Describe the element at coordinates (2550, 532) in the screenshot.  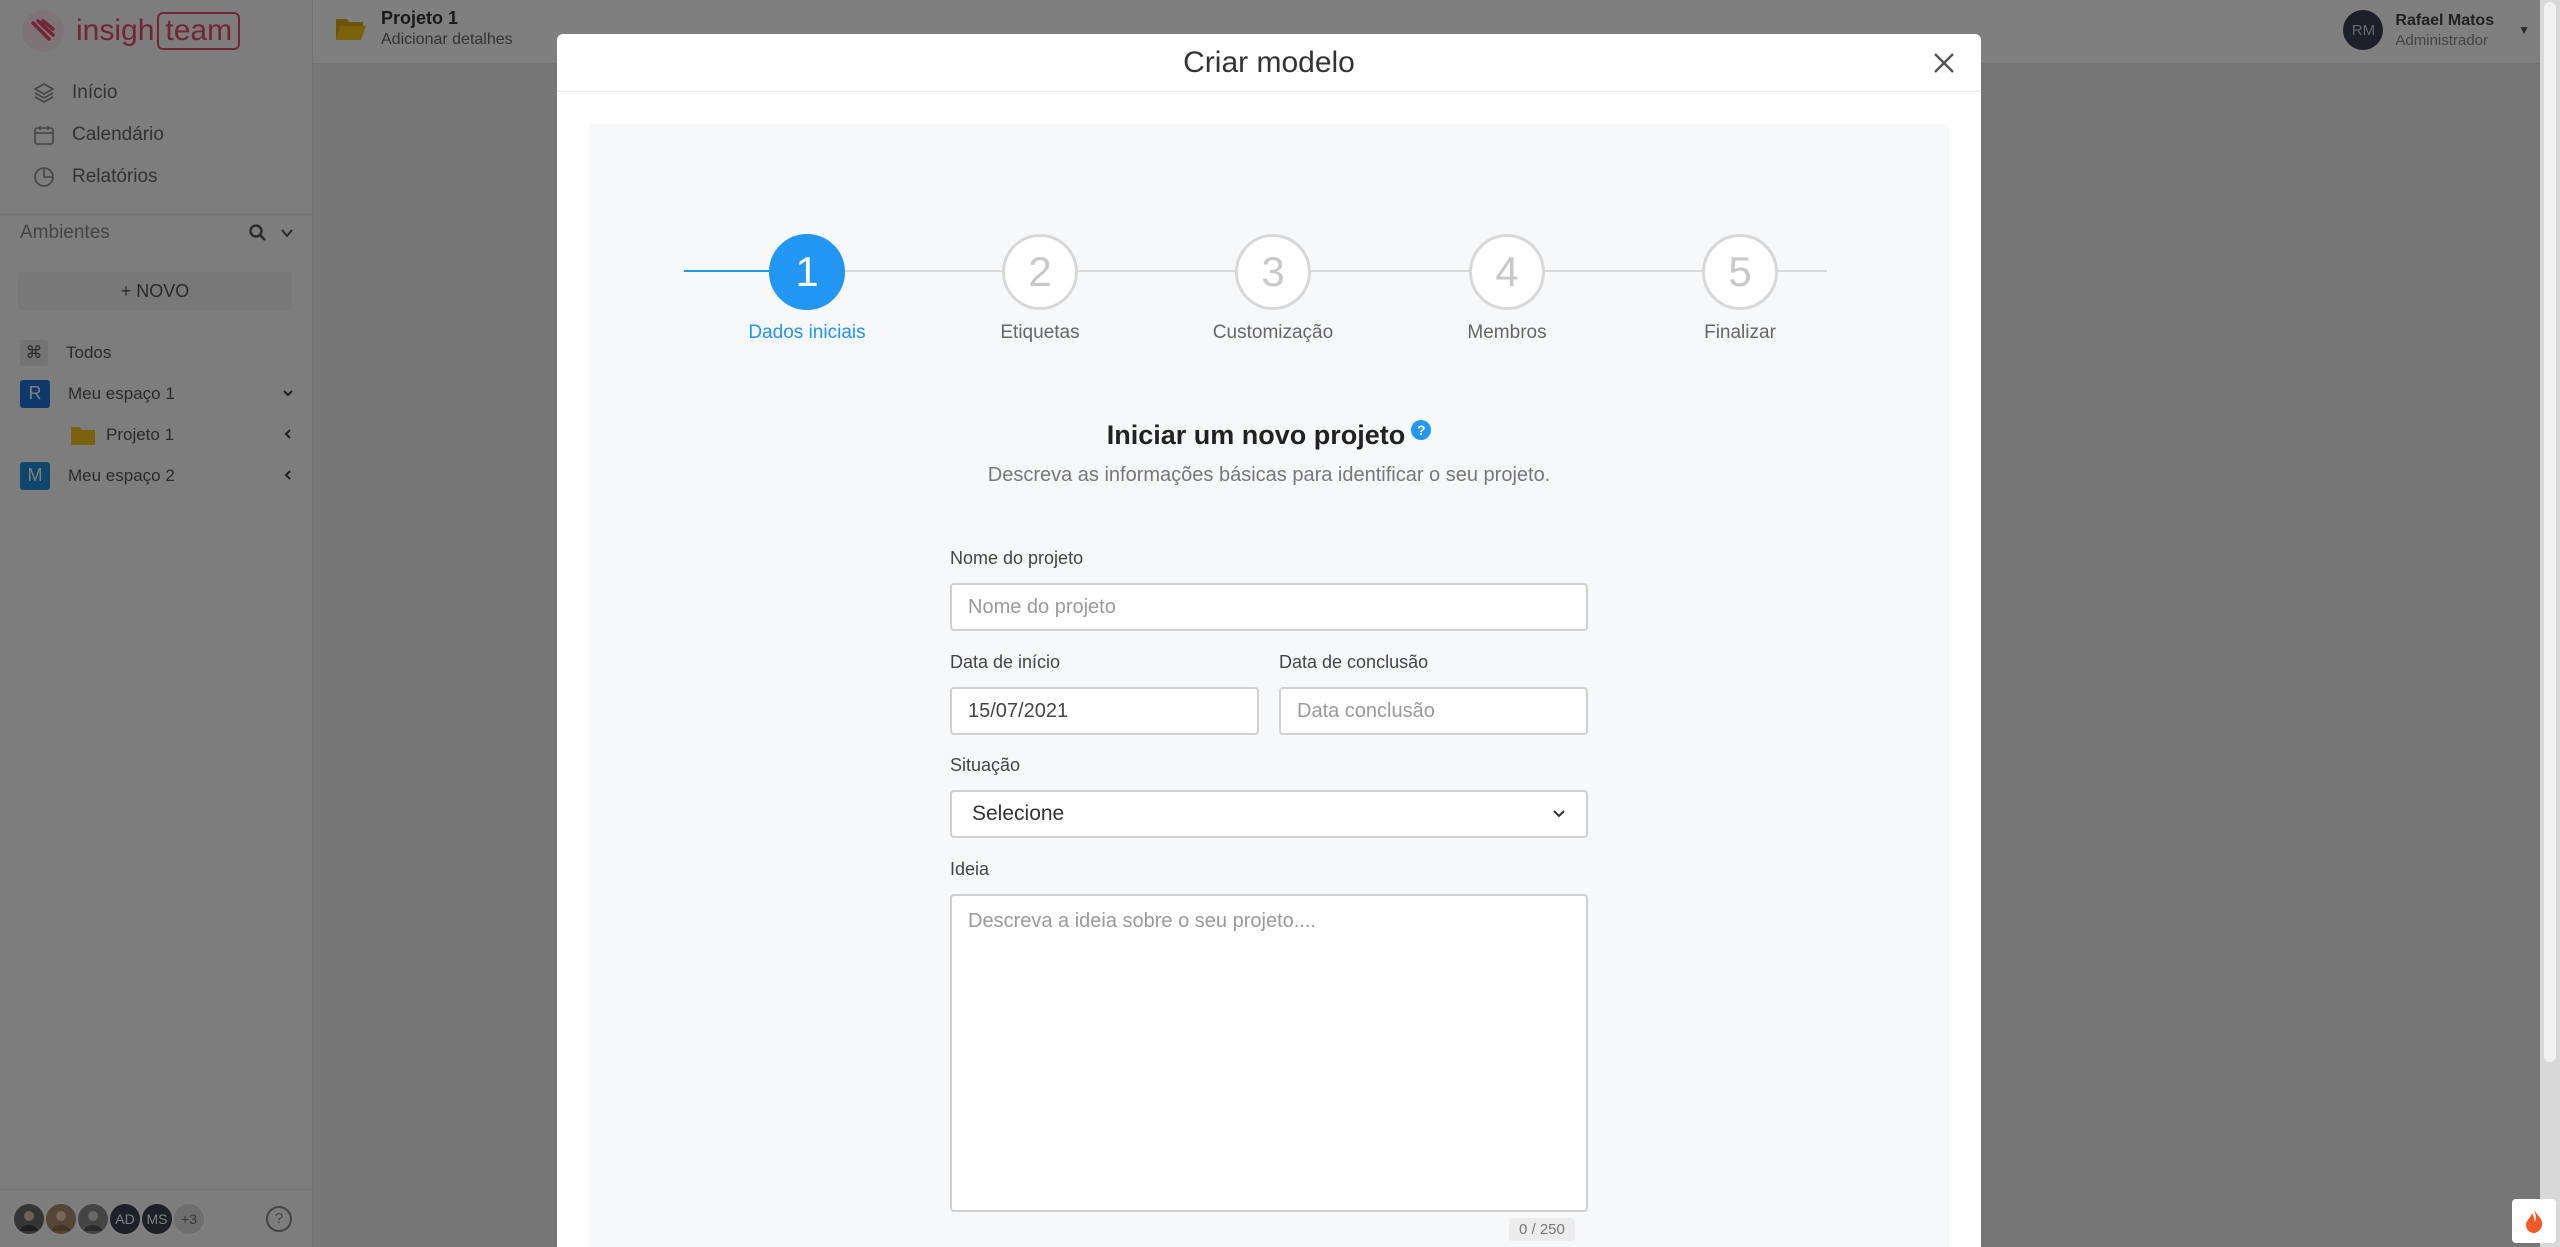
I see `scrollbar-thumb` at that location.